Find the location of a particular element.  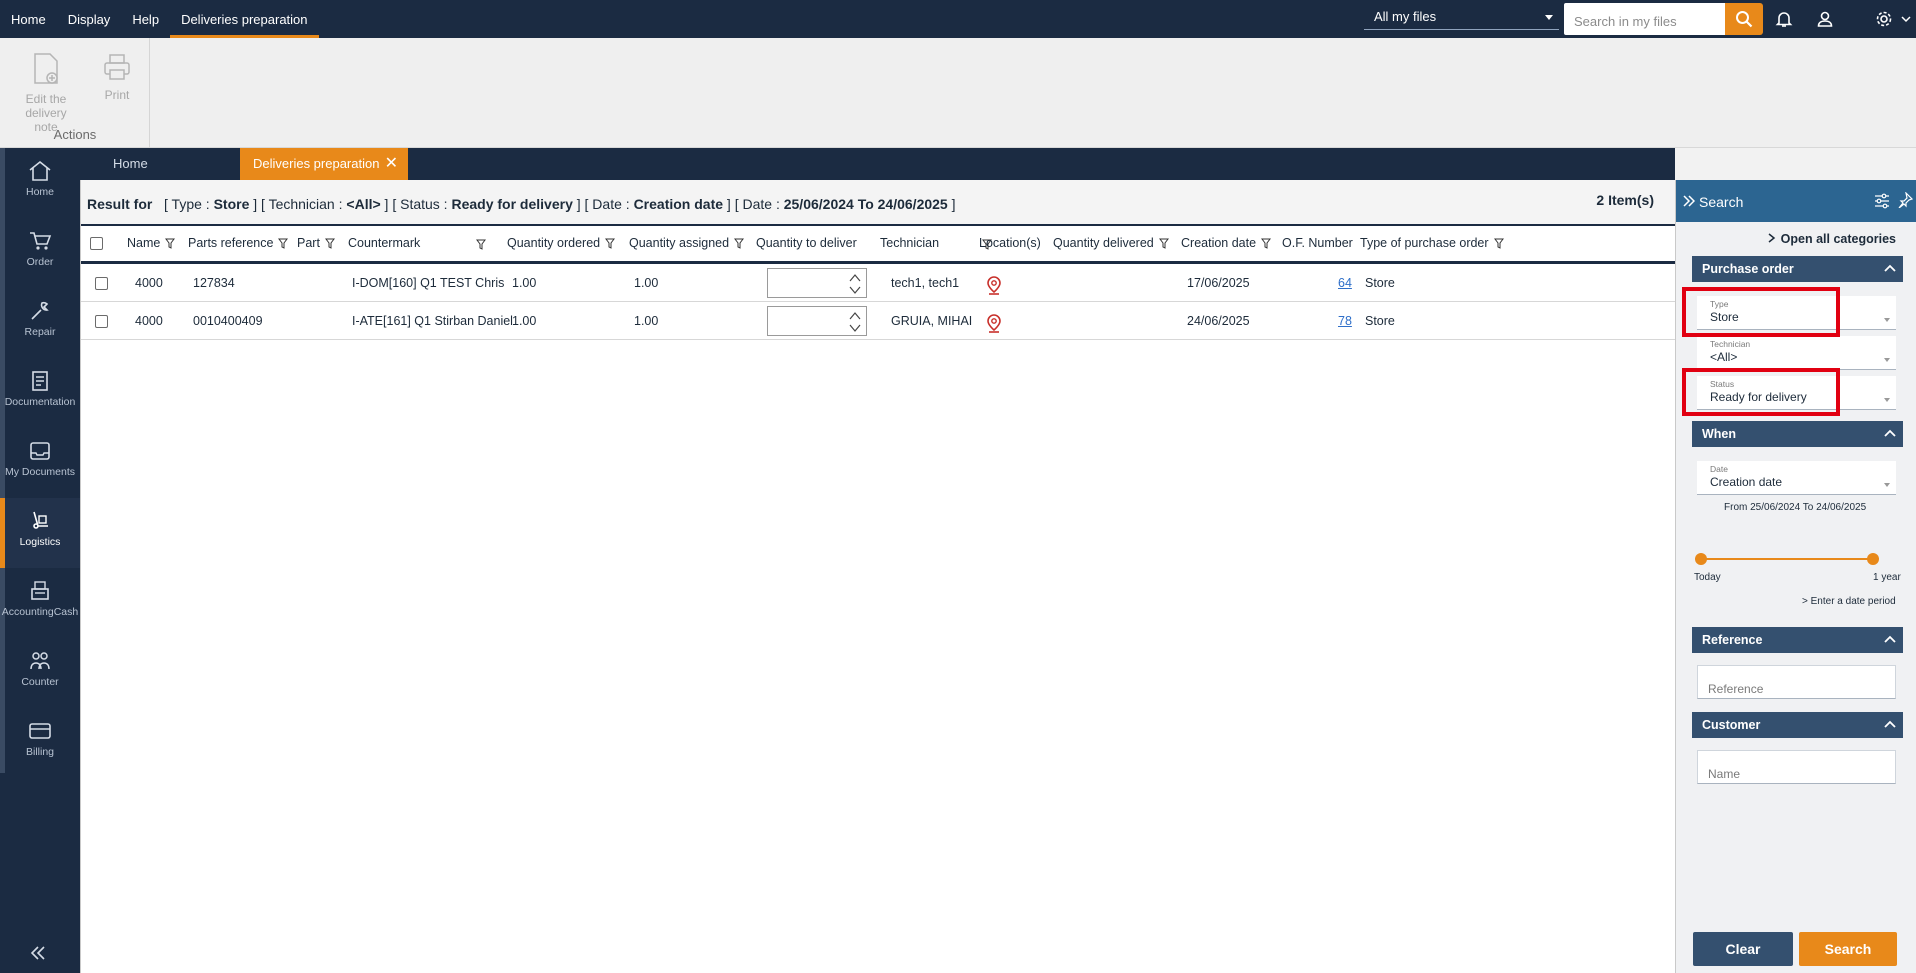

nav-logistics-label: Logistics is located at coordinates (40, 542).